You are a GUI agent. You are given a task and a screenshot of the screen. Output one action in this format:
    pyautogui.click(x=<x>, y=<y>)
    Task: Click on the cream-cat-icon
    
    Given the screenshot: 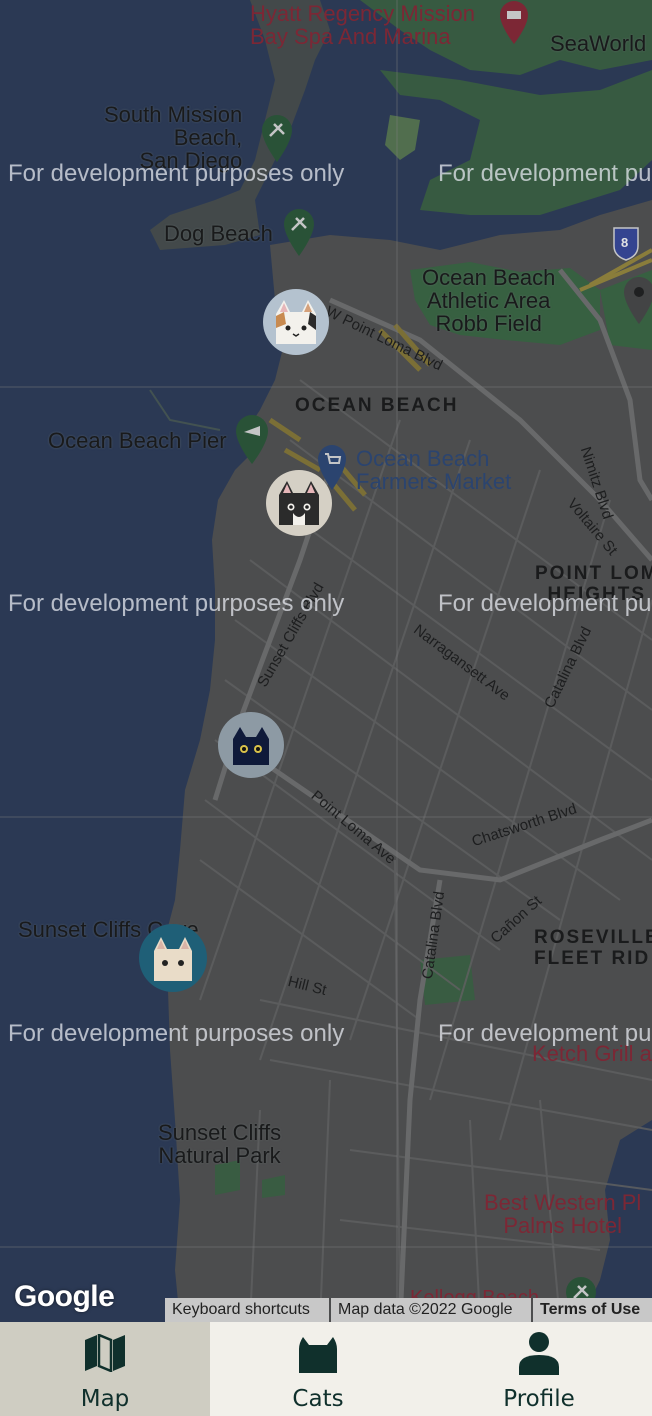 What is the action you would take?
    pyautogui.click(x=173, y=959)
    